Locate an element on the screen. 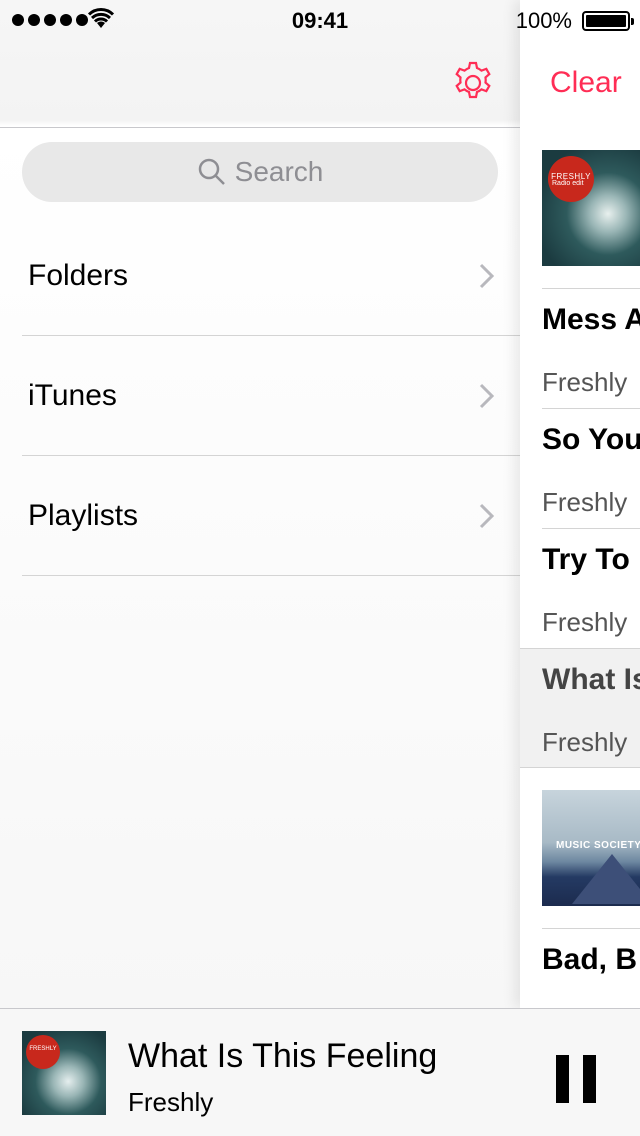 The image size is (640, 1136). album-art: MUSIC SOCIETY is located at coordinates (591, 848).